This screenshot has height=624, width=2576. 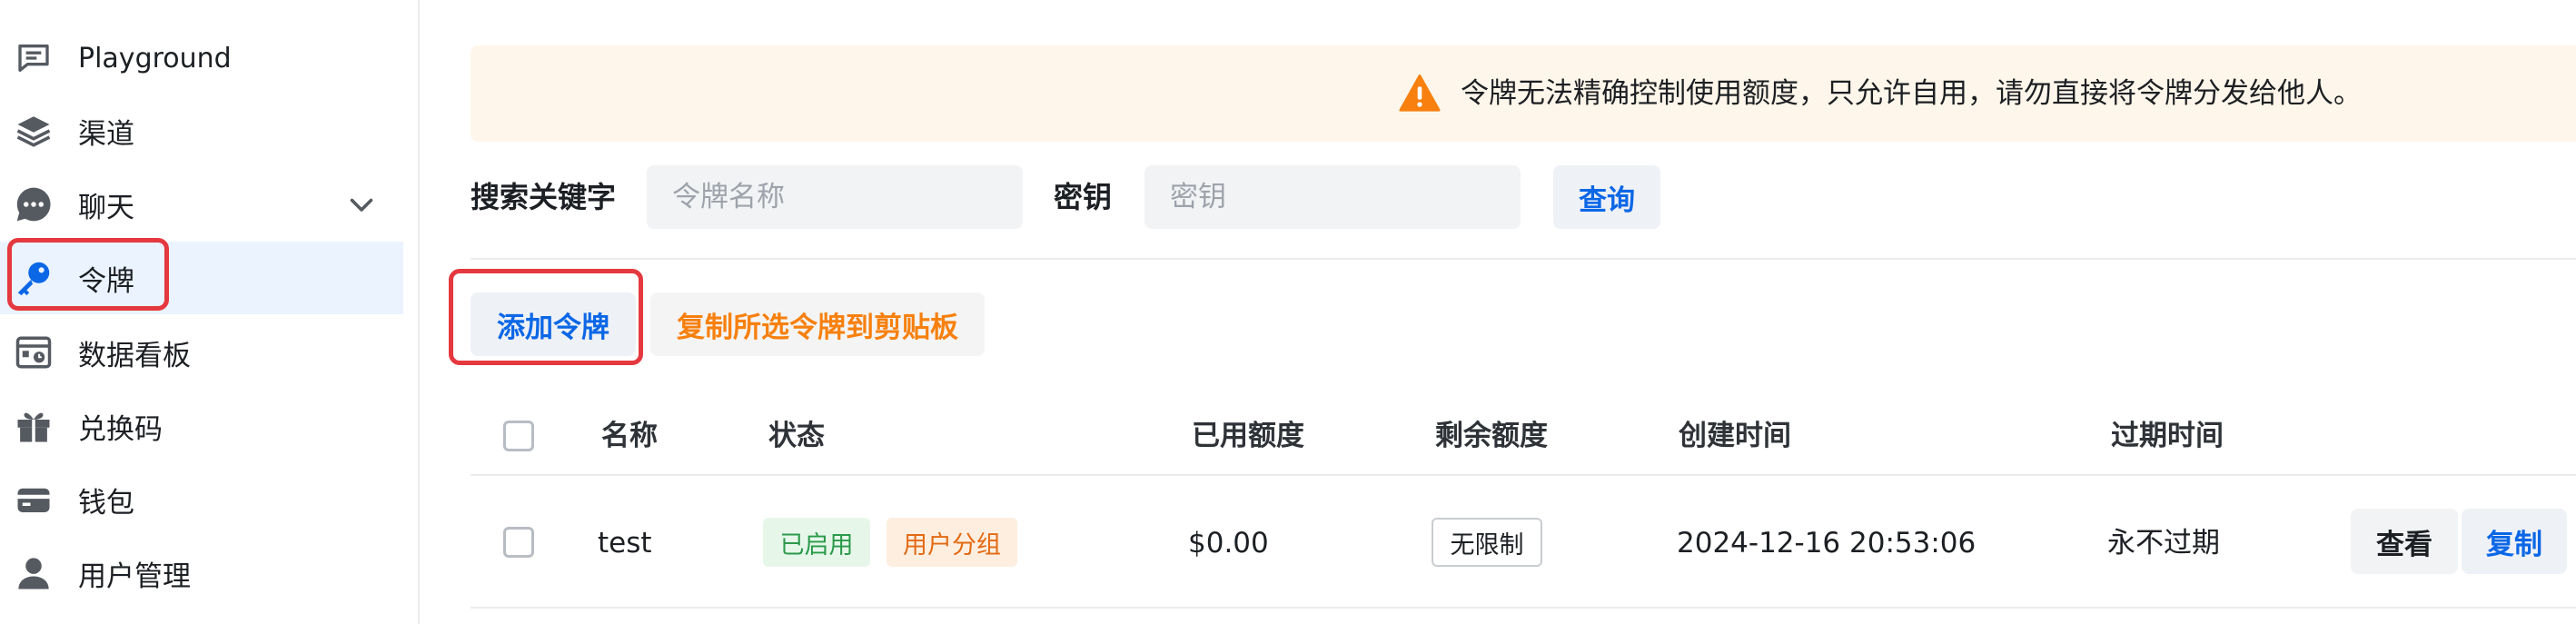 What do you see at coordinates (796, 436) in the screenshot?
I see `column-header-status: 状态` at bounding box center [796, 436].